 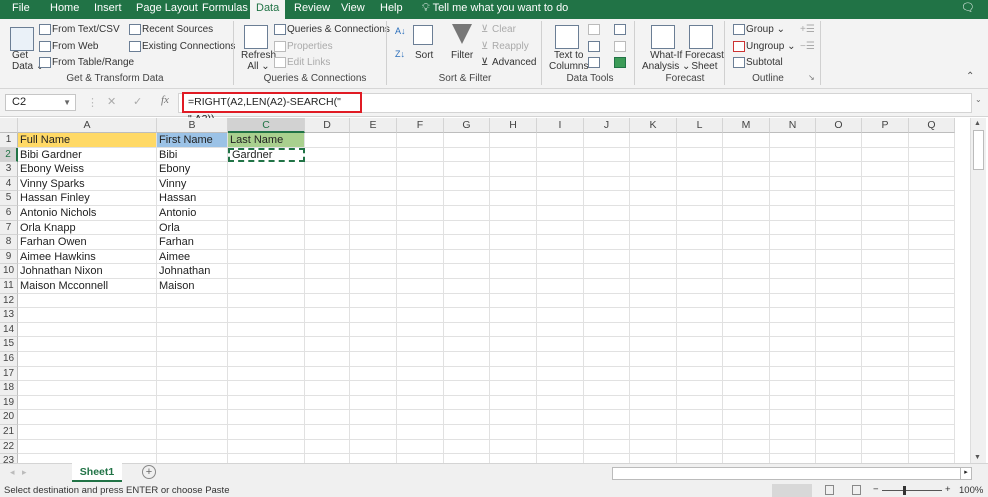 I want to click on cell-o20, so click(x=839, y=417).